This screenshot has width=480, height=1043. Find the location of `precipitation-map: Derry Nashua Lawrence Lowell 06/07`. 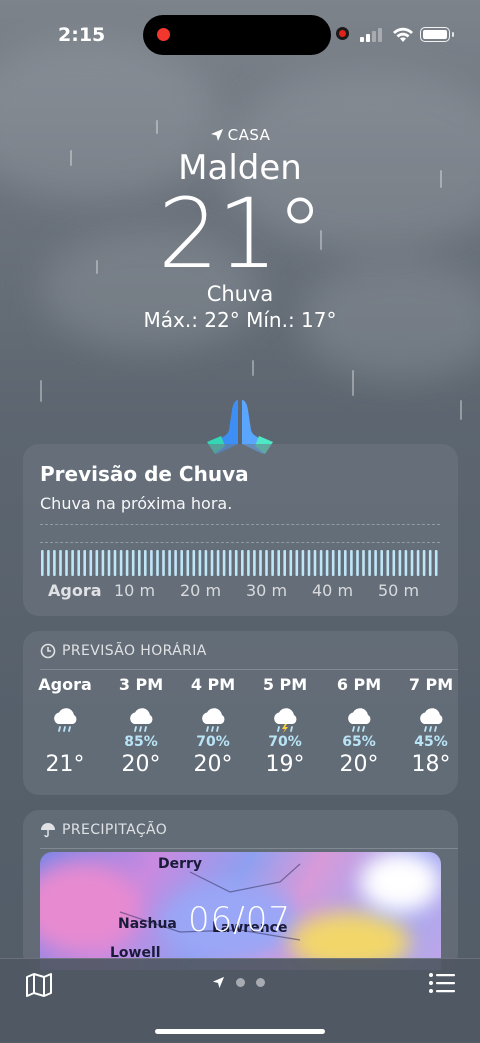

precipitation-map: Derry Nashua Lawrence Lowell 06/07 is located at coordinates (240, 911).